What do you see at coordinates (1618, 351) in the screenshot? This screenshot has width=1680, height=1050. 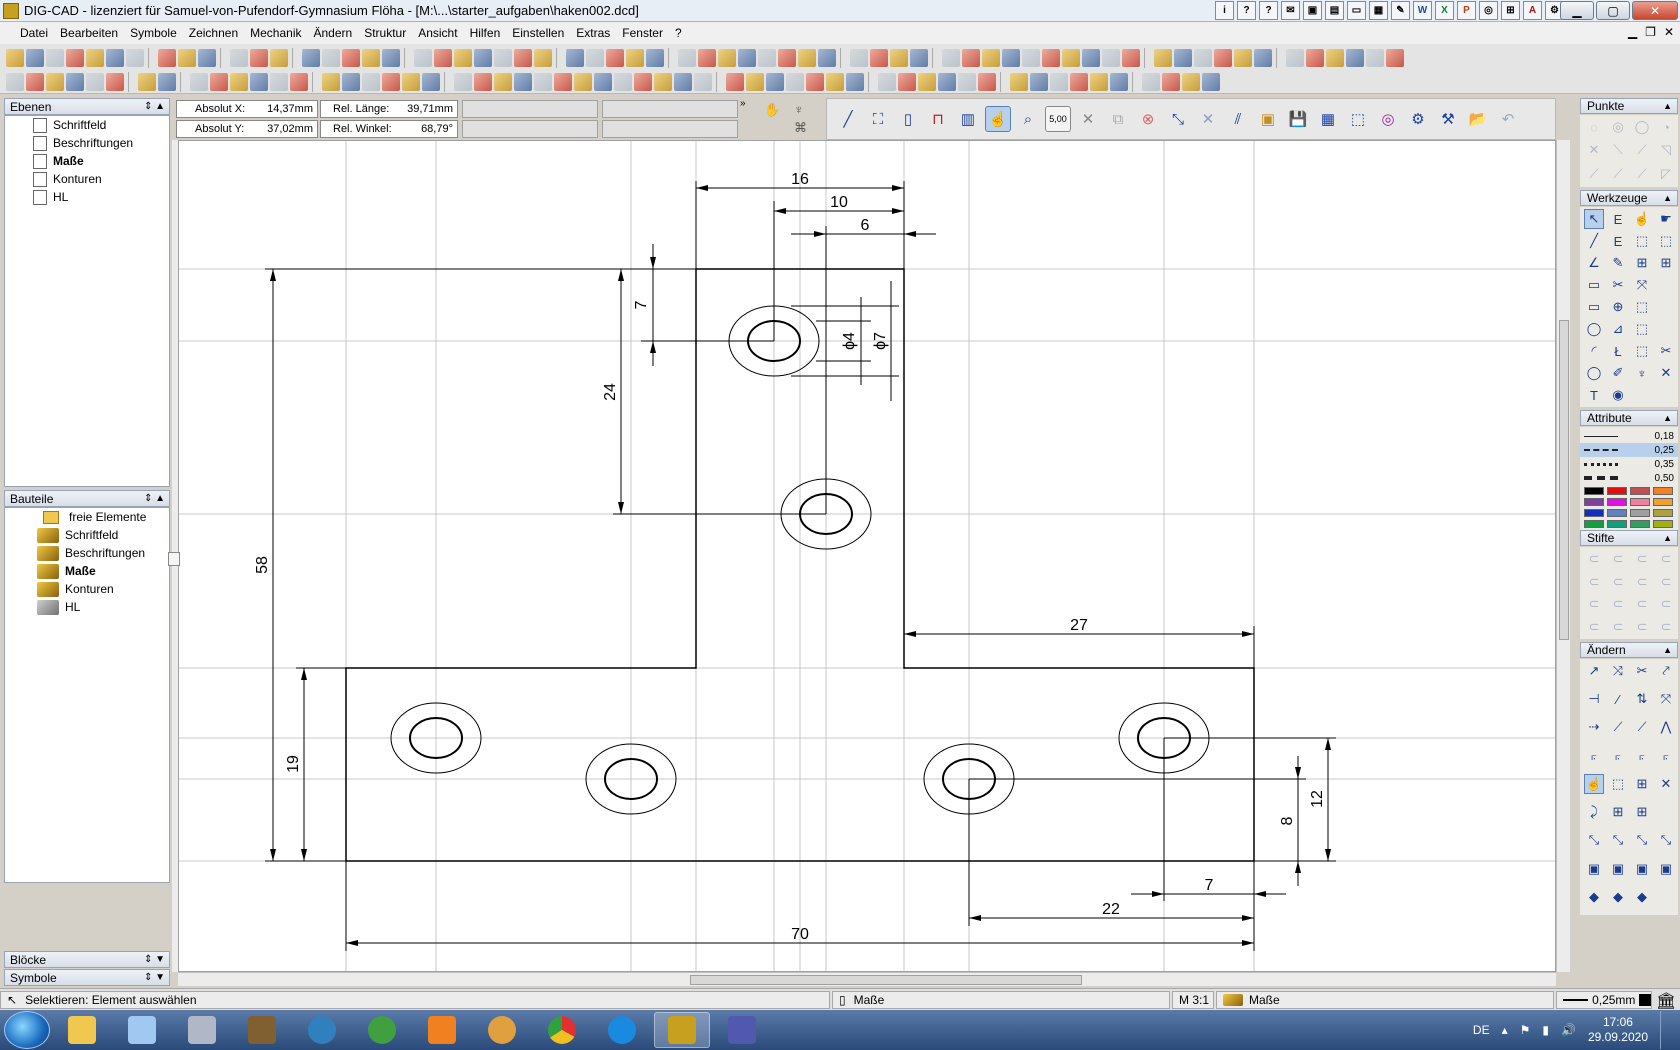 I see `tool-icon: Ł` at bounding box center [1618, 351].